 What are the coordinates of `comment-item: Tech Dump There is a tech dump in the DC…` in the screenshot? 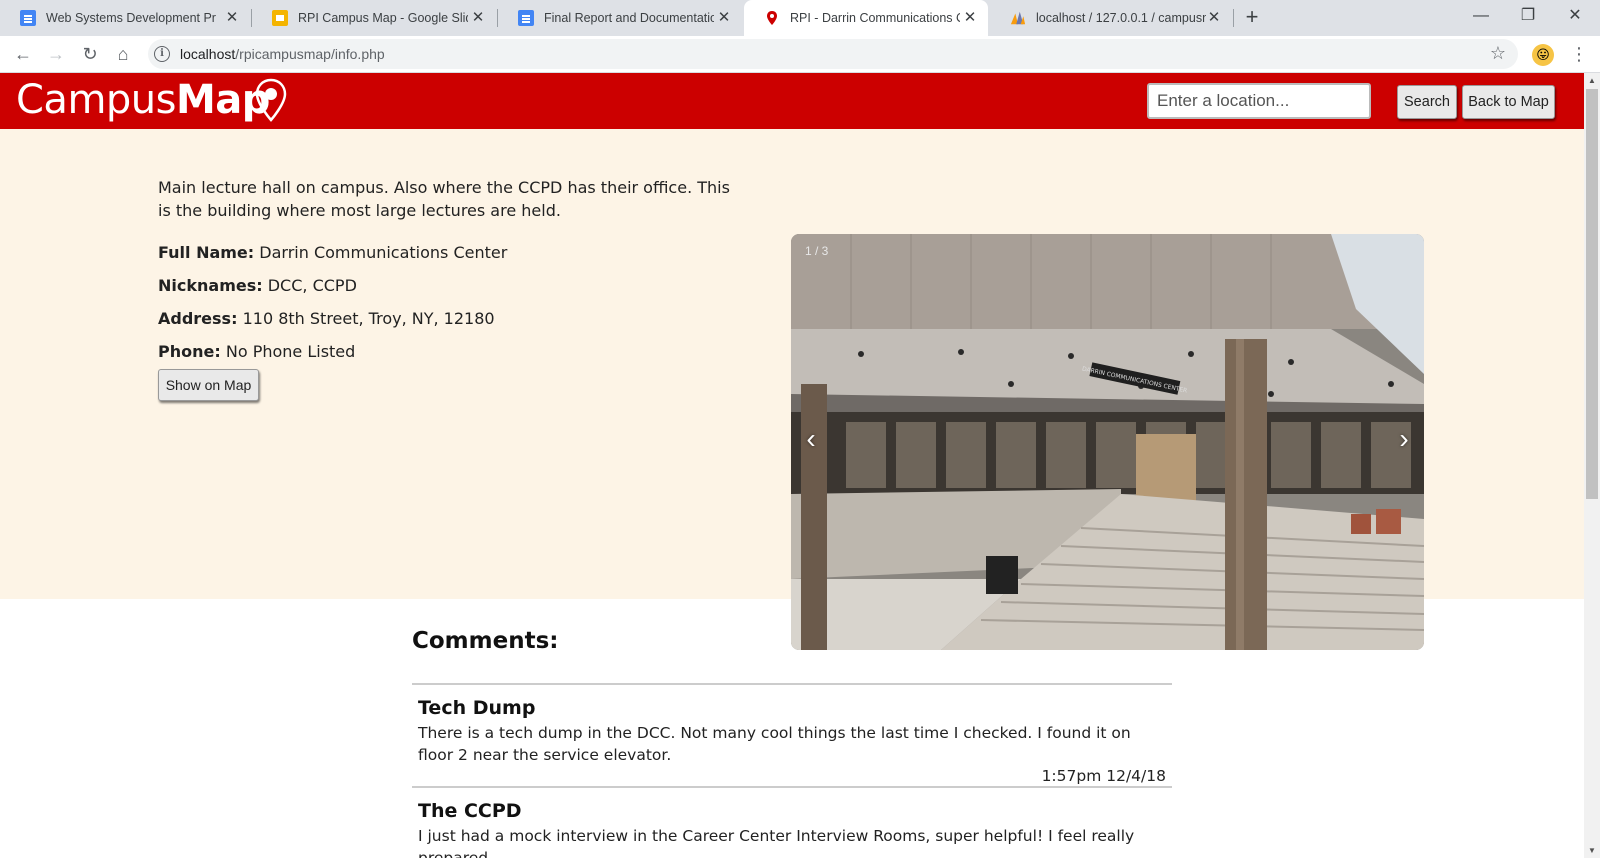 It's located at (792, 734).